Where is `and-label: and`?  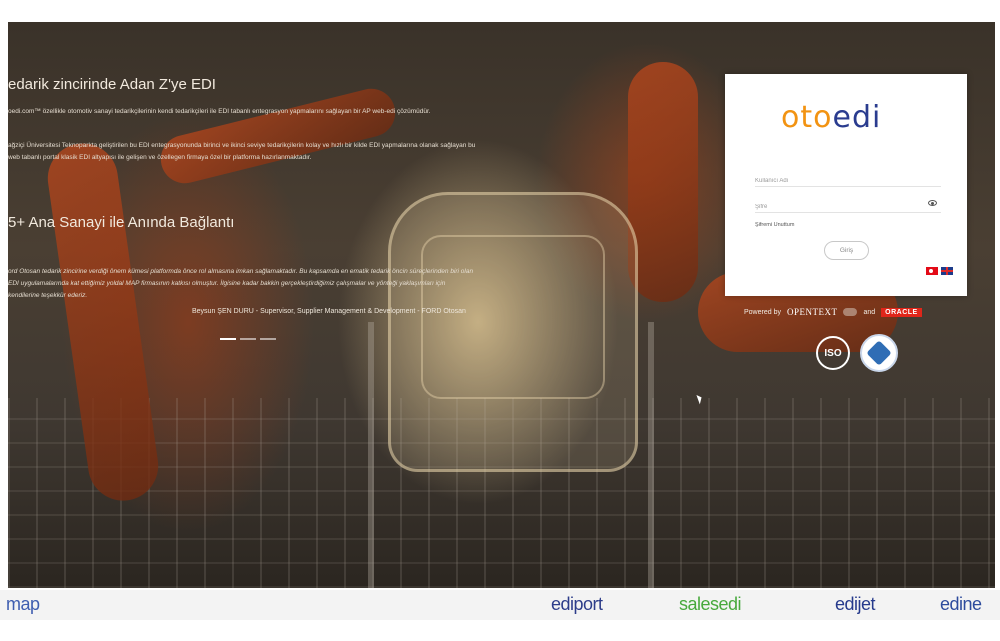 and-label: and is located at coordinates (869, 312).